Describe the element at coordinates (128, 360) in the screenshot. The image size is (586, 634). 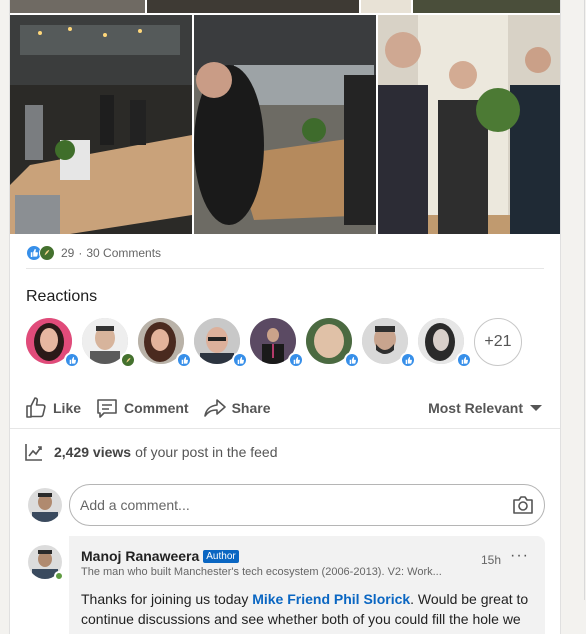
I see `celebrate-badge-icon` at that location.